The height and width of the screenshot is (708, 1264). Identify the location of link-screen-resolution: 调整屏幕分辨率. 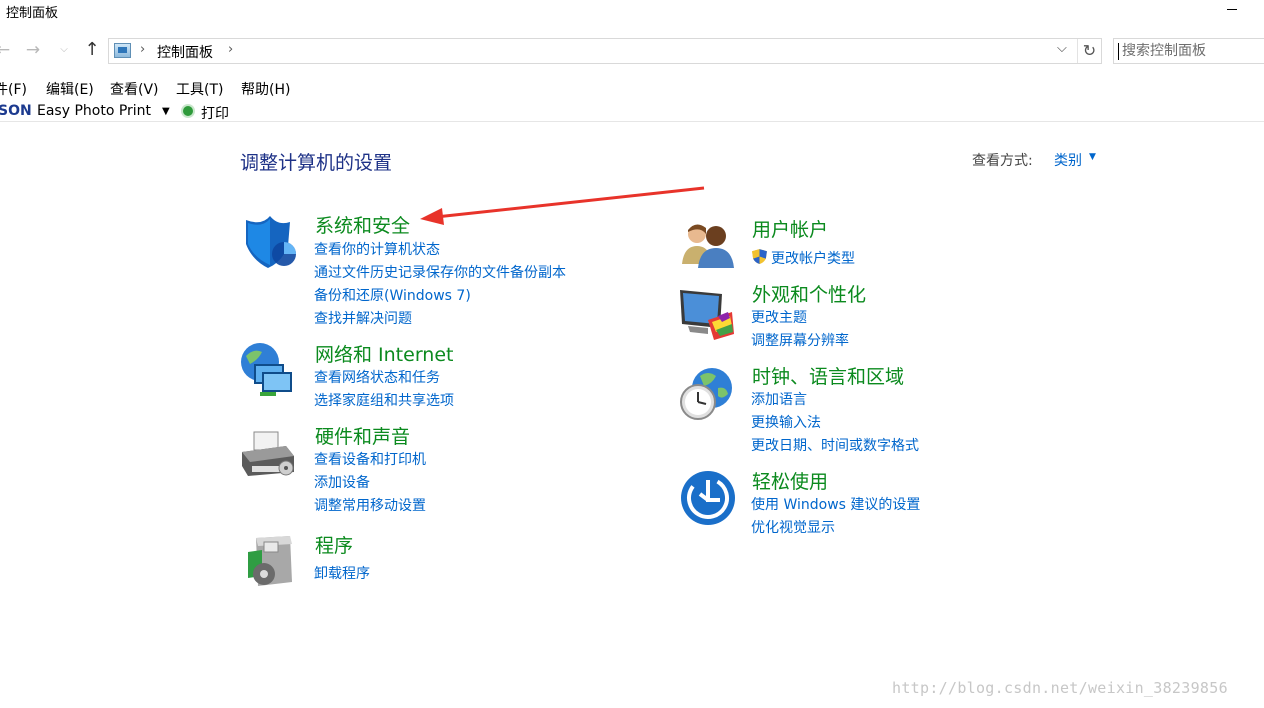
(800, 340).